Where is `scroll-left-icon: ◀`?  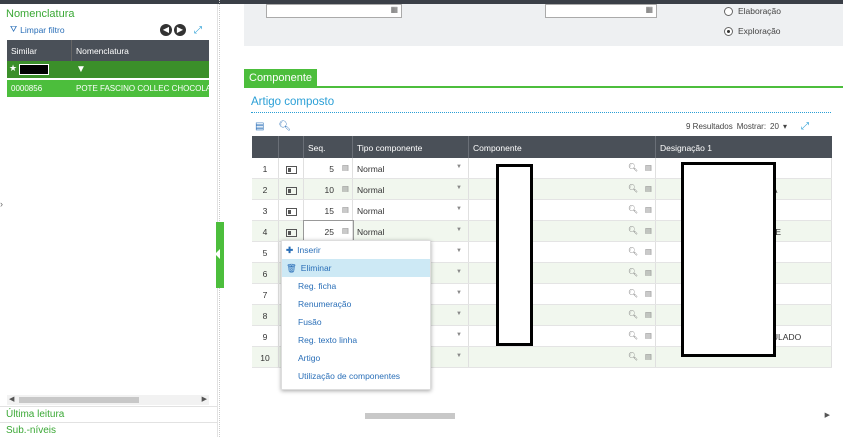
scroll-left-icon: ◀ is located at coordinates (11, 399).